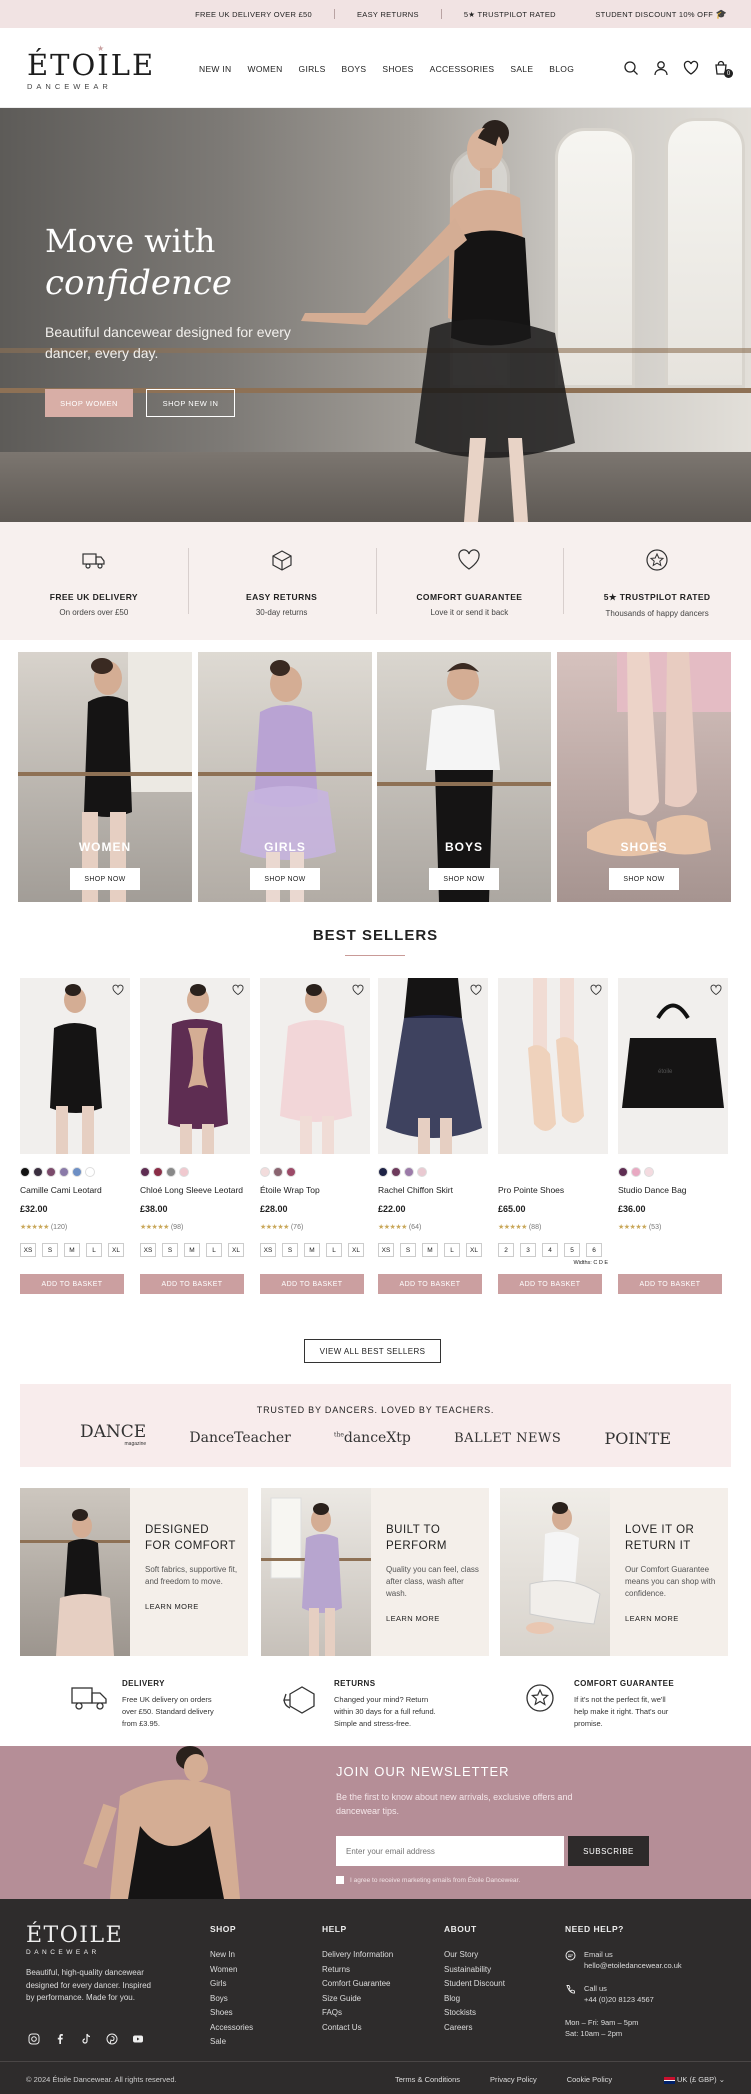  What do you see at coordinates (633, 1965) in the screenshot?
I see `email-link: hello@etoiledancewear.co.uk` at bounding box center [633, 1965].